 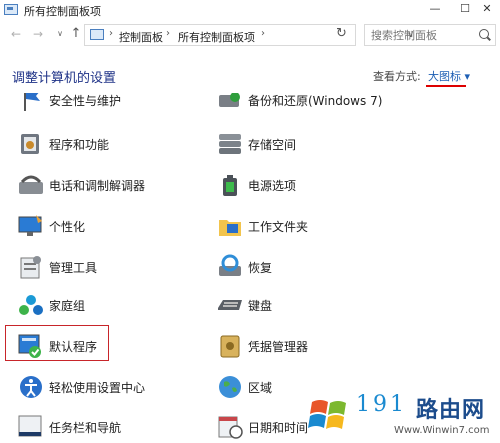 What do you see at coordinates (73, 268) in the screenshot?
I see `item-label: 管理工具` at bounding box center [73, 268].